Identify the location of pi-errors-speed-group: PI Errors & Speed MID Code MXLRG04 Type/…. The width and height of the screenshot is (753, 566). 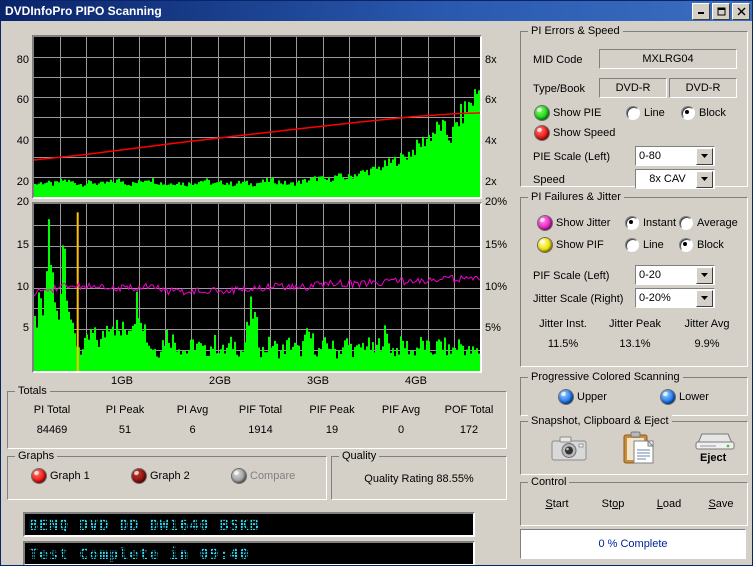
(634, 107).